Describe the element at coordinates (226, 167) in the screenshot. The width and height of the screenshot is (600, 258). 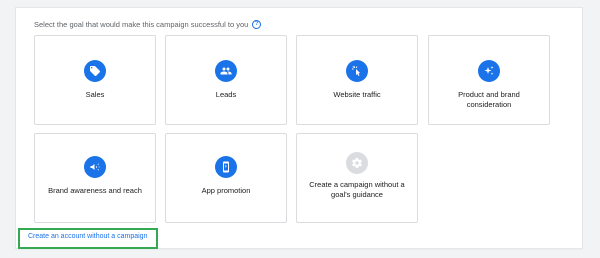
I see `phone-icon` at that location.